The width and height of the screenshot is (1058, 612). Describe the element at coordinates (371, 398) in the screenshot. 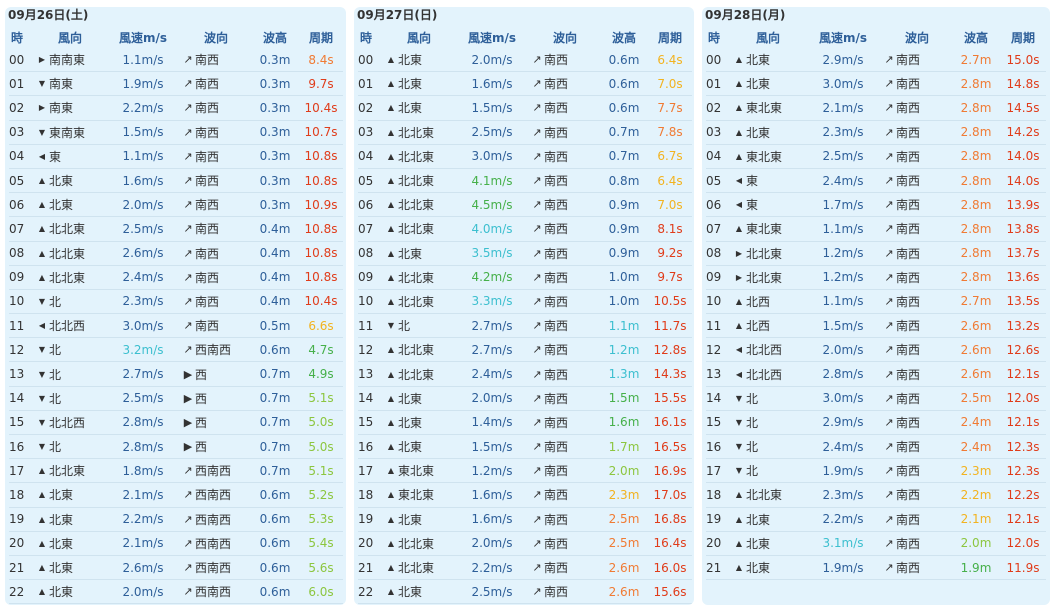

I see `hour-cell: 14` at that location.